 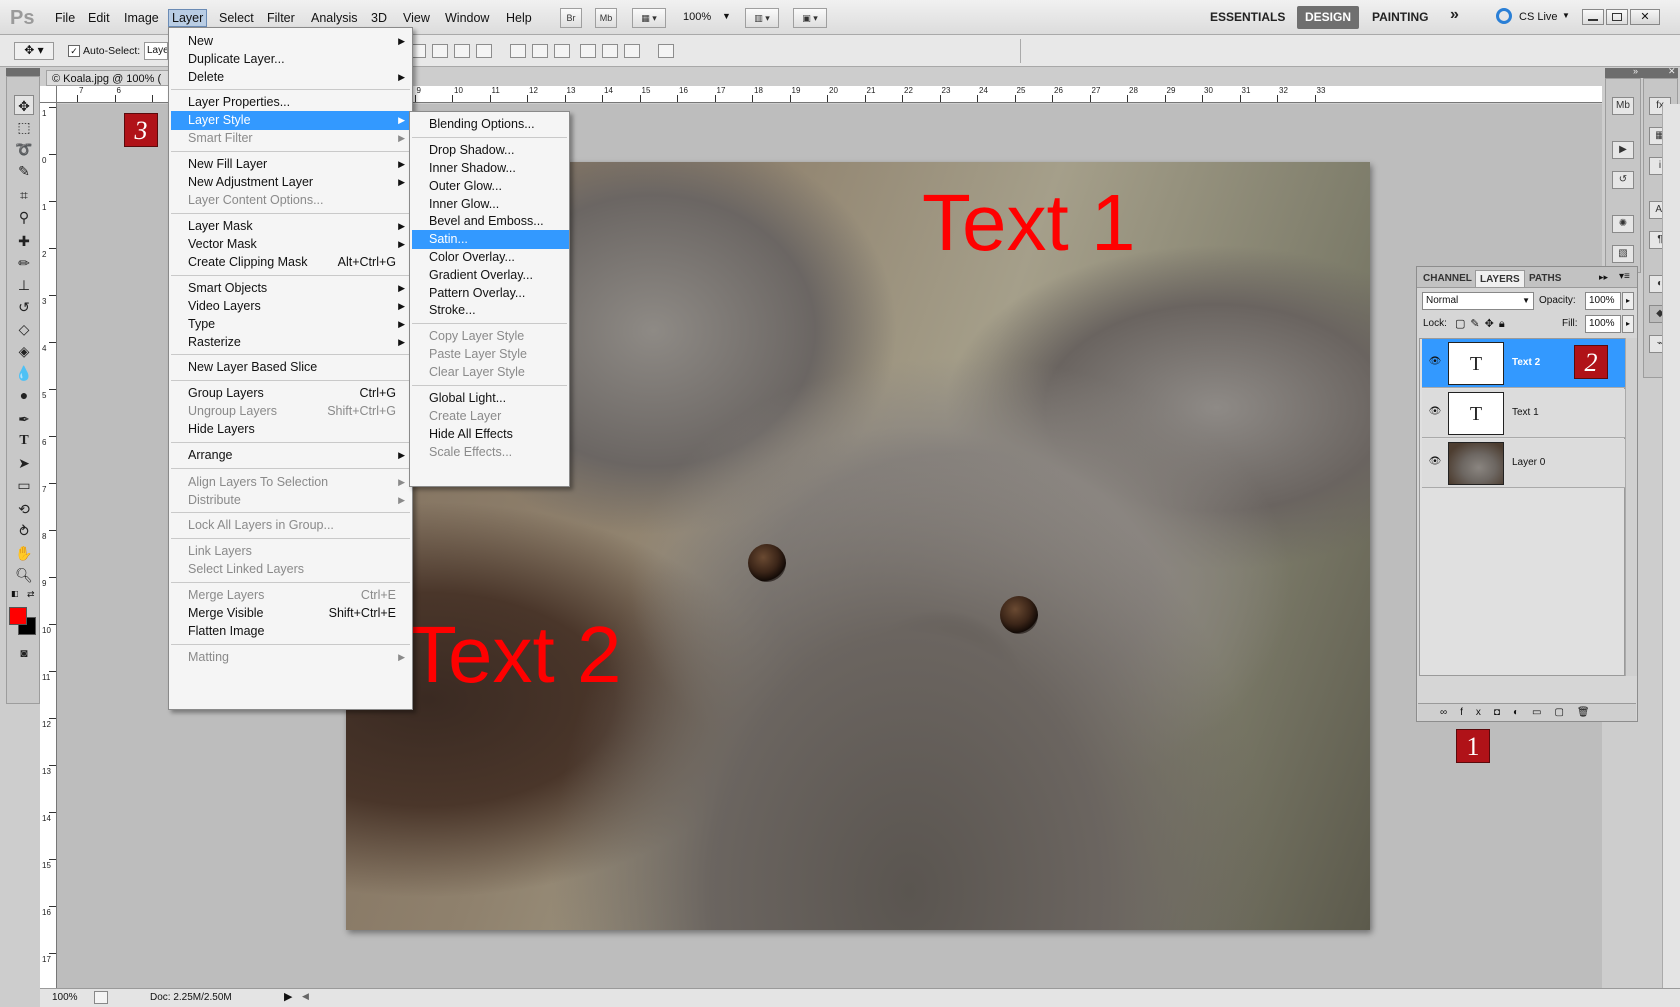 What do you see at coordinates (1641, 72) in the screenshot?
I see `panel-dock-header: » ✕` at bounding box center [1641, 72].